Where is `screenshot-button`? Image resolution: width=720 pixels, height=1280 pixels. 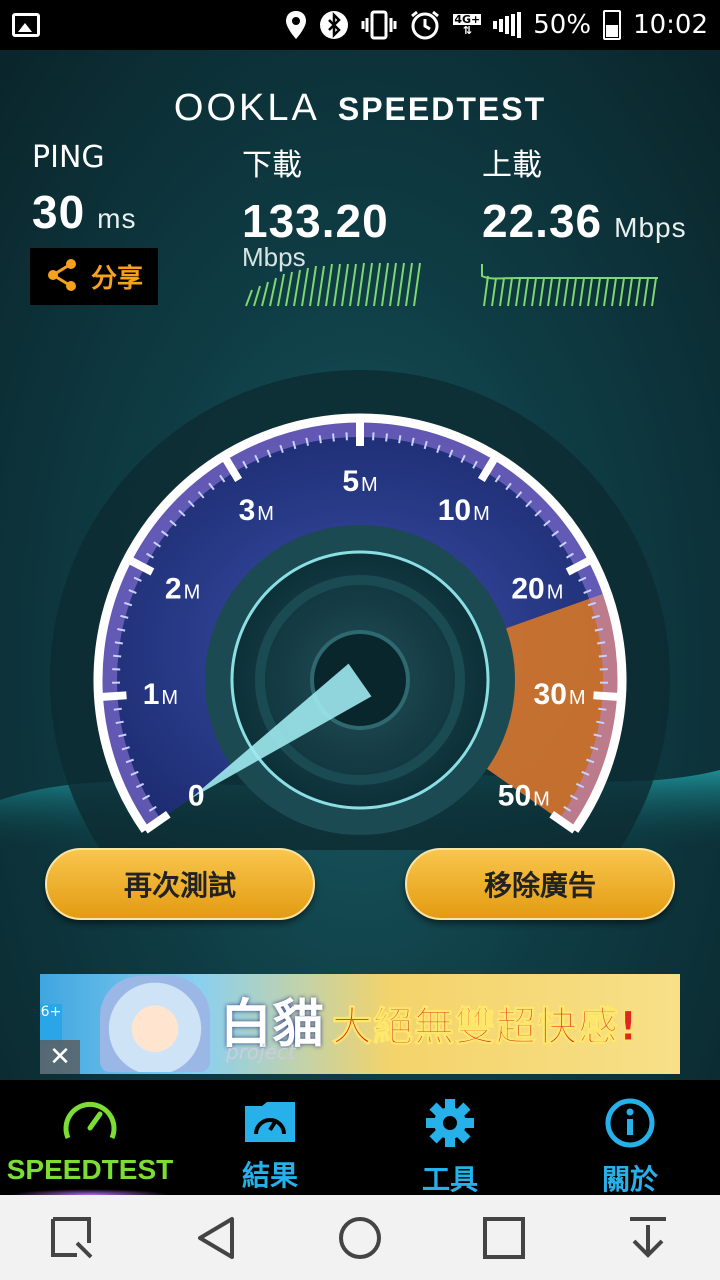 screenshot-button is located at coordinates (72, 1238).